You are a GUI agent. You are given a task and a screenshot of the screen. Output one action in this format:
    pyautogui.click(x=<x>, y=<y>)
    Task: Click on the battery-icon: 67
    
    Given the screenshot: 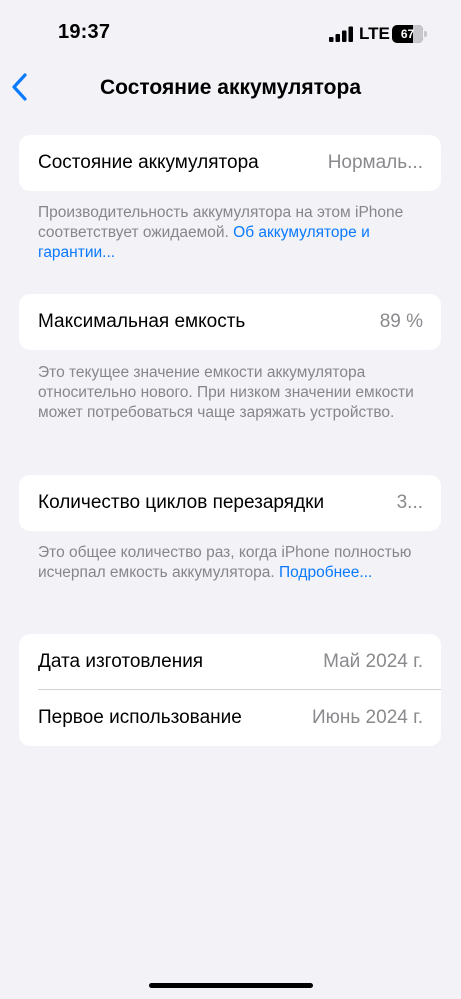 What is the action you would take?
    pyautogui.click(x=410, y=34)
    